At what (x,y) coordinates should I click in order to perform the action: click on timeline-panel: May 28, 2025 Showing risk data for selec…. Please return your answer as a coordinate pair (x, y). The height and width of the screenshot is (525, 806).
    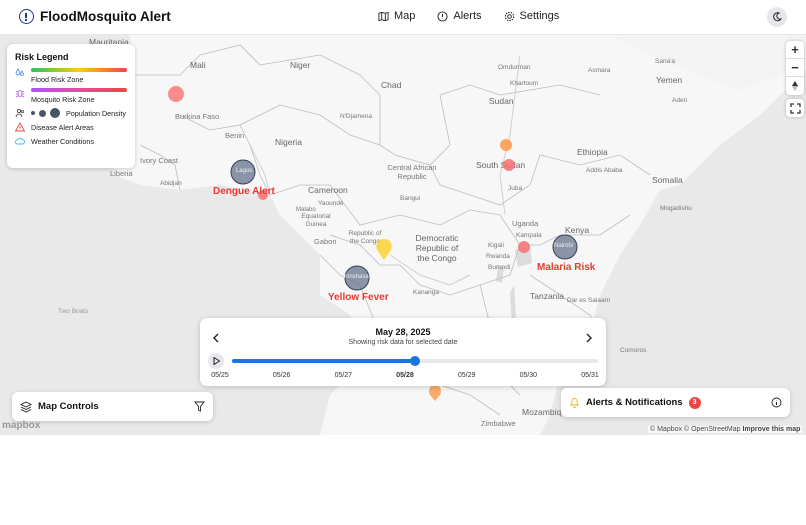
    Looking at the image, I should click on (403, 352).